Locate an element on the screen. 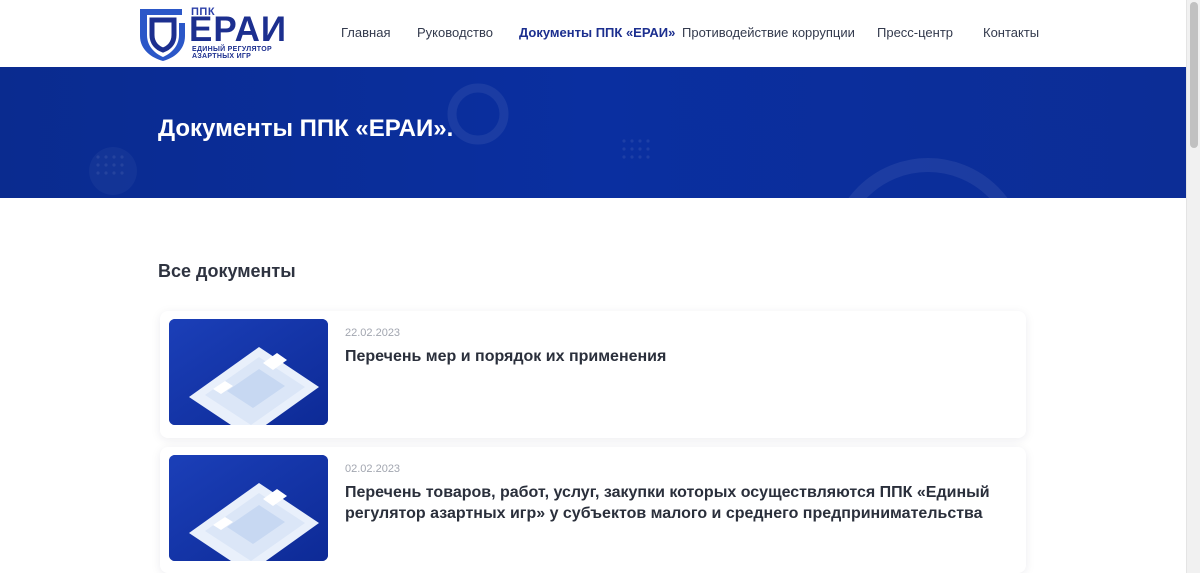  nav-item-press-center: Пресс-центр is located at coordinates (915, 32).